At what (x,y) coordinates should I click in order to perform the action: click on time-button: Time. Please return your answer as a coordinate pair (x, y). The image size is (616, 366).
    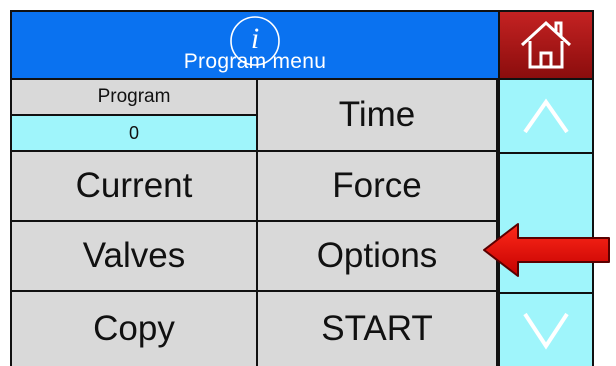
    Looking at the image, I should click on (378, 116).